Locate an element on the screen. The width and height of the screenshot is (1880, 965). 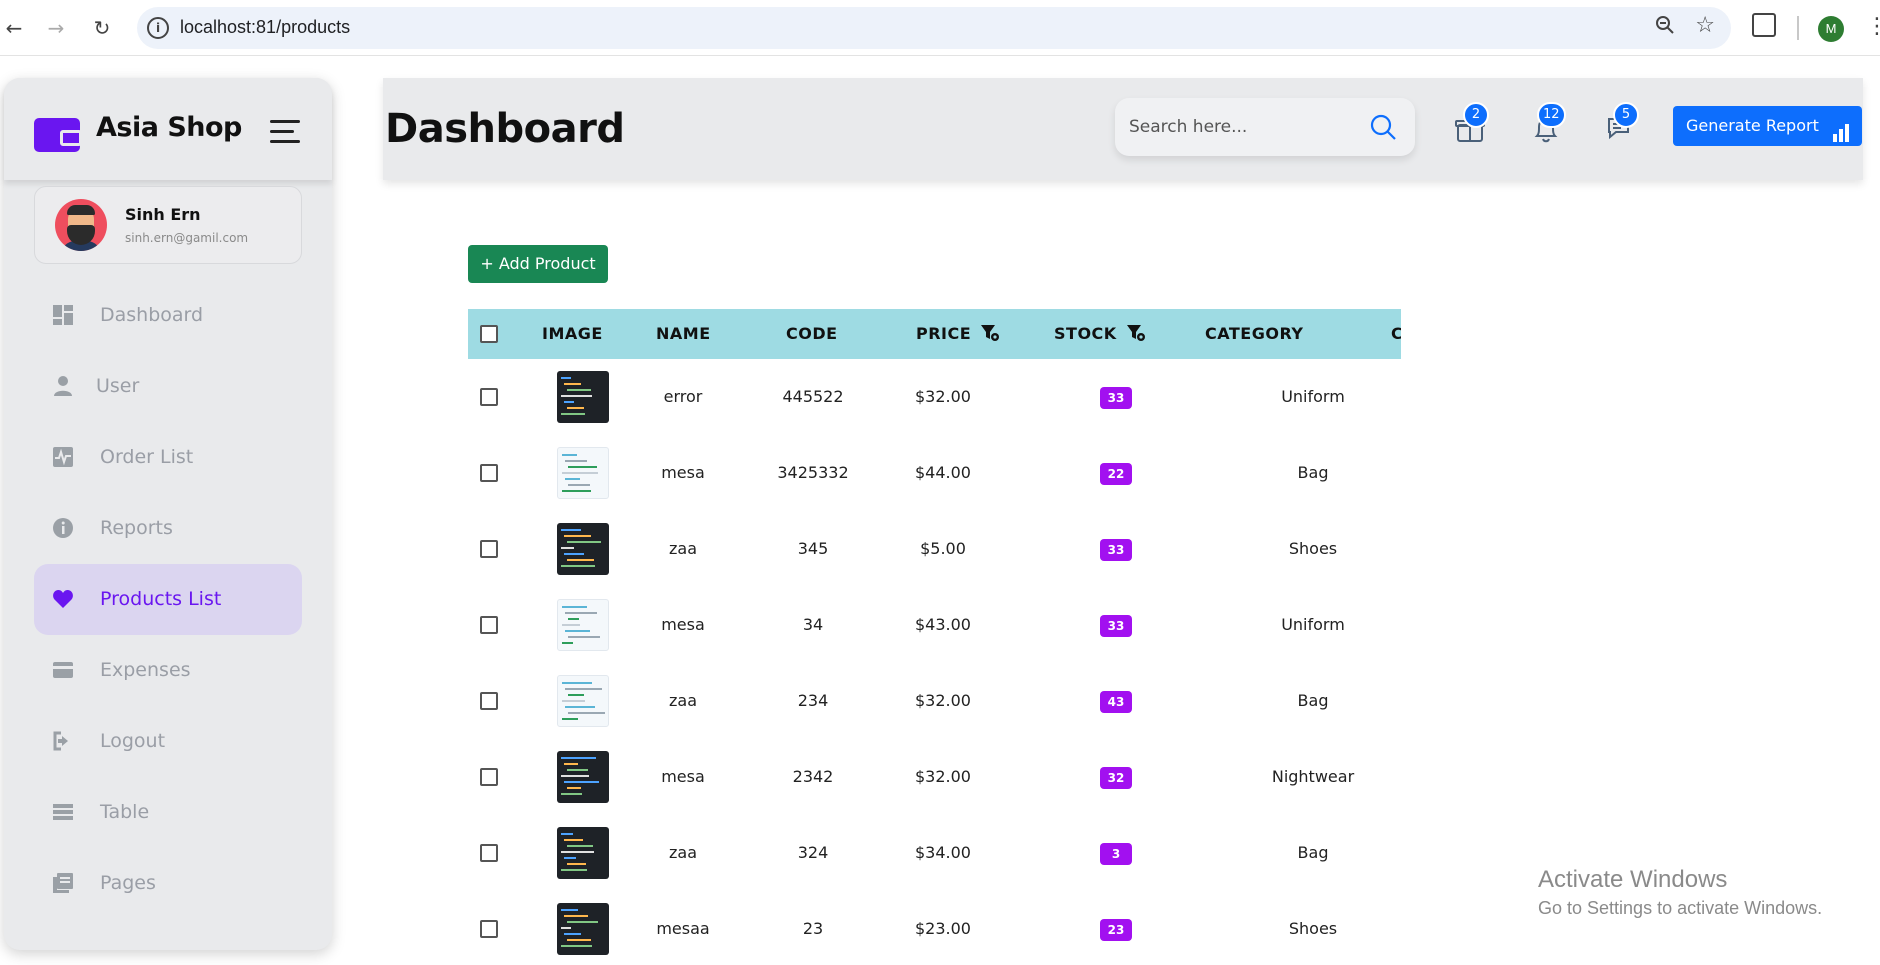
table-row: error 445522 $32.00 Uniform 33 is located at coordinates (934, 397).